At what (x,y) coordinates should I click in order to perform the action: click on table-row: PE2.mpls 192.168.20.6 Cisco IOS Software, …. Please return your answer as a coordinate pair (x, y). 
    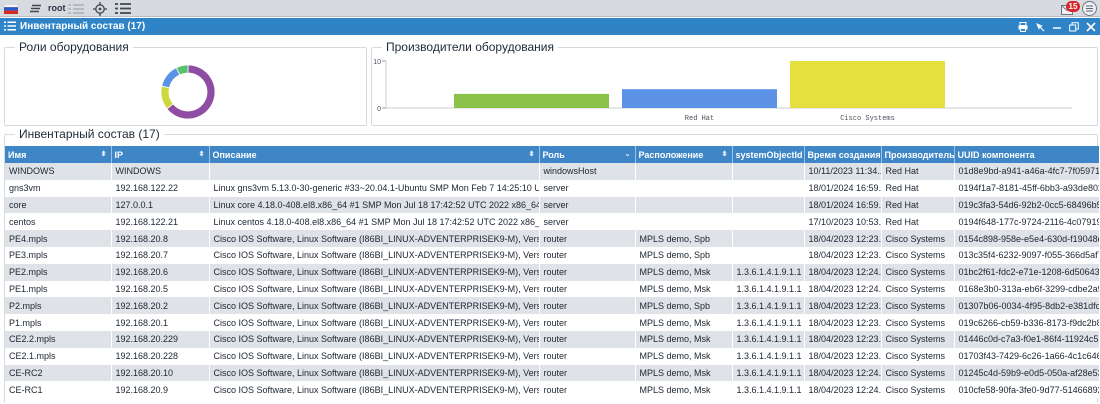
    Looking at the image, I should click on (552, 272).